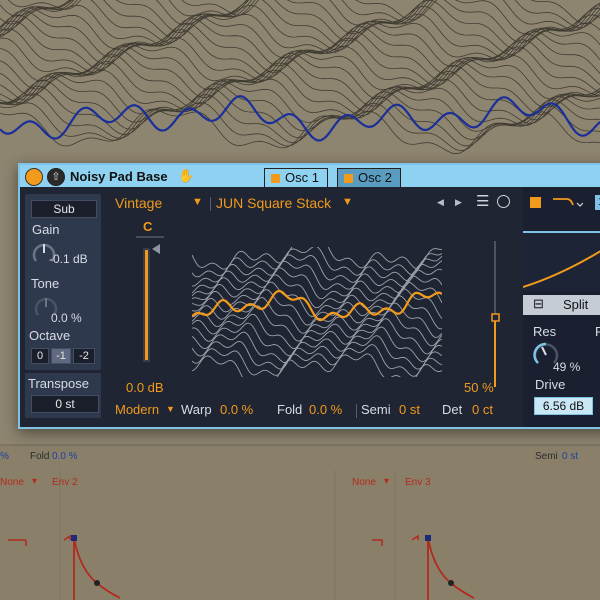 The height and width of the screenshot is (600, 600). What do you see at coordinates (290, 409) in the screenshot?
I see `fold-label: Fold` at bounding box center [290, 409].